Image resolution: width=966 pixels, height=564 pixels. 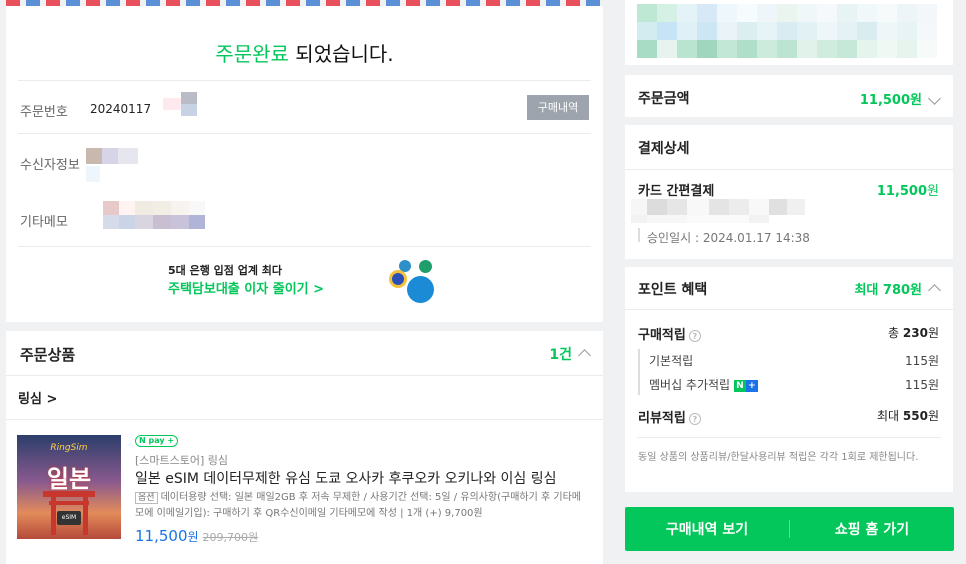 What do you see at coordinates (346, 478) in the screenshot?
I see `product-name: 일본 eSIM 데이터무제한 유심 도쿄 오사카 후쿠오카 오키나와 이심 링심` at bounding box center [346, 478].